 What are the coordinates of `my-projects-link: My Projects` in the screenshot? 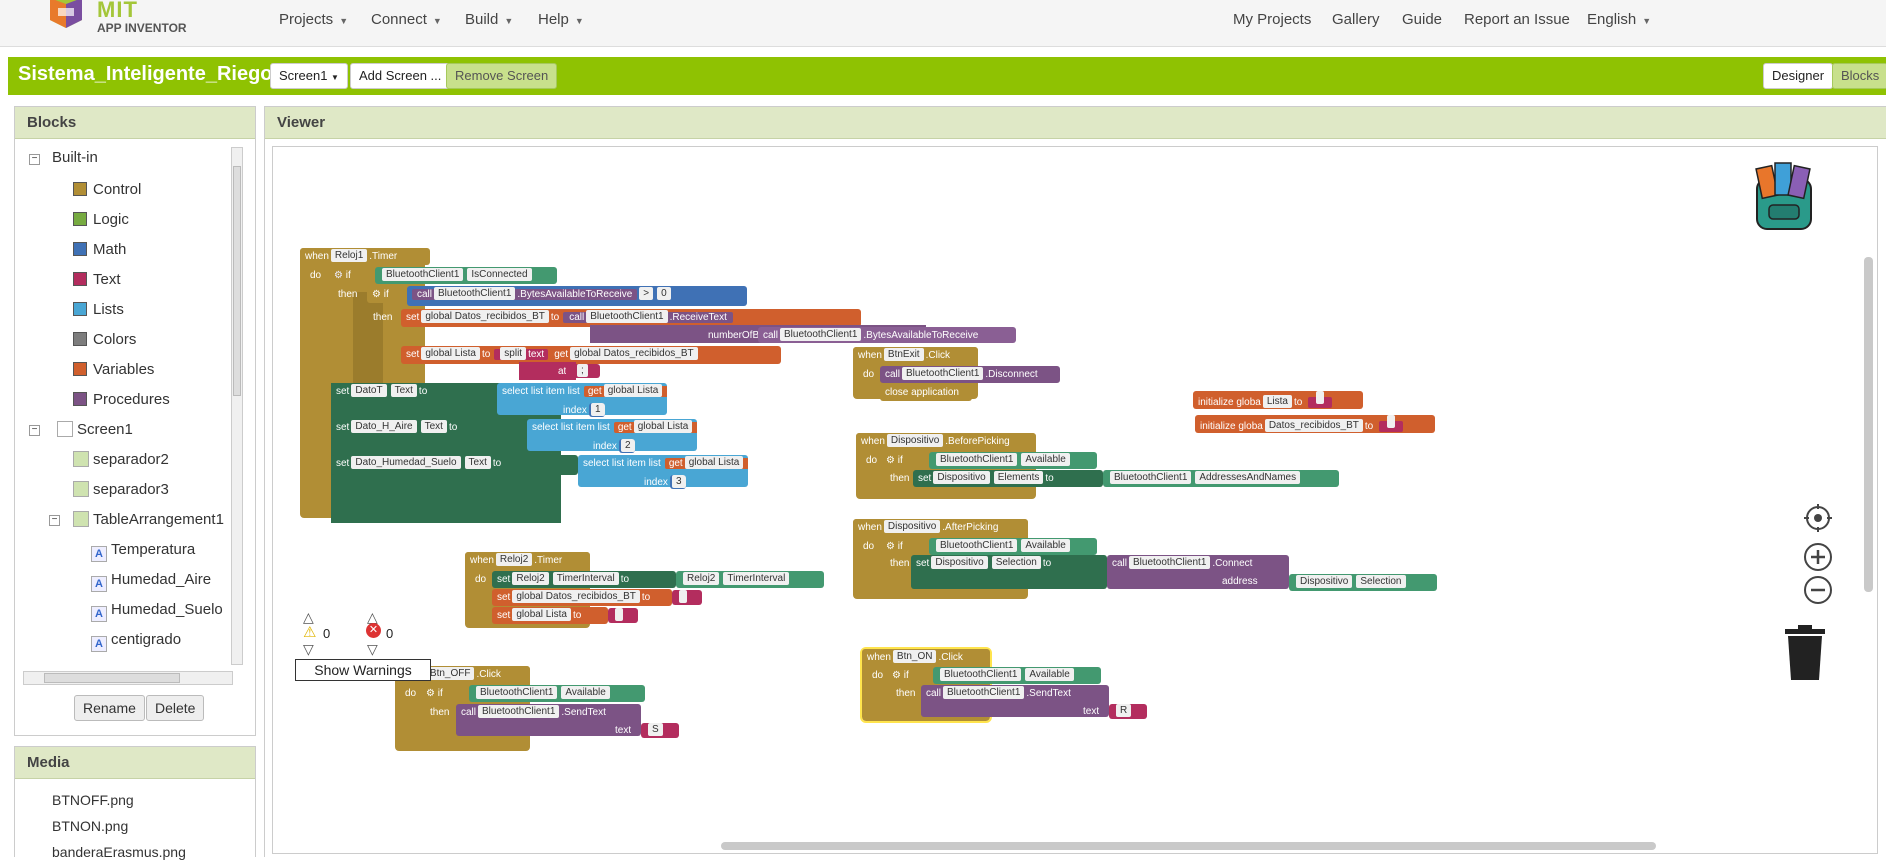 It's located at (1272, 19).